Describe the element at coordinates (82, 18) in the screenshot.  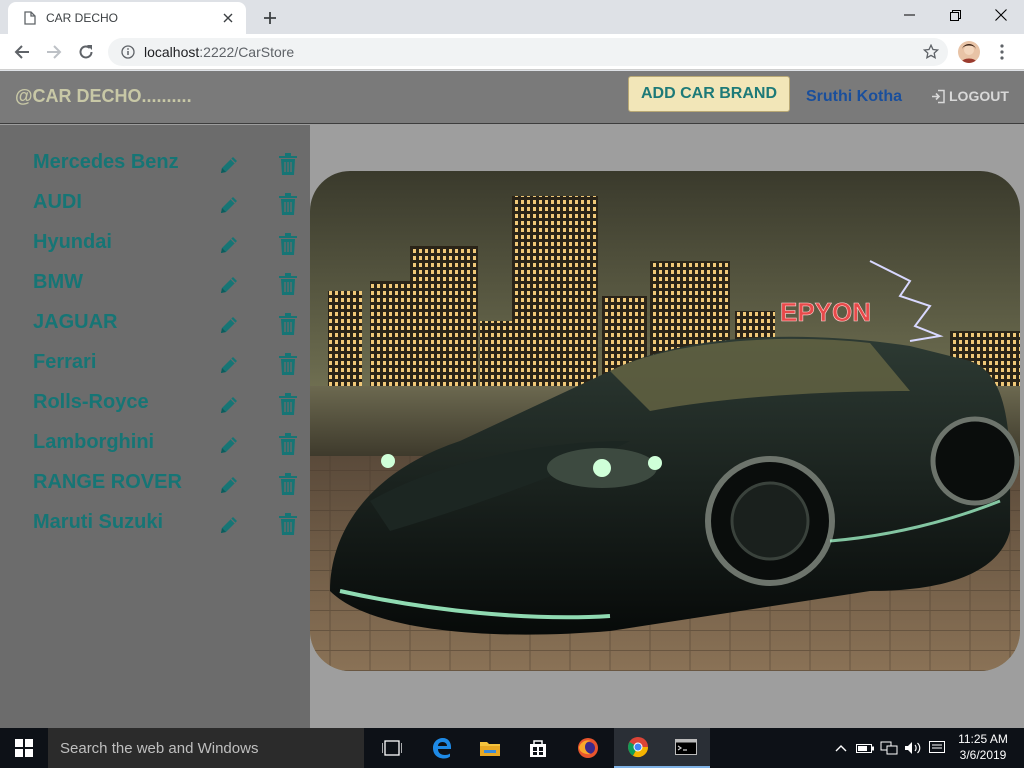
I see `tab-title: CAR DECHO` at that location.